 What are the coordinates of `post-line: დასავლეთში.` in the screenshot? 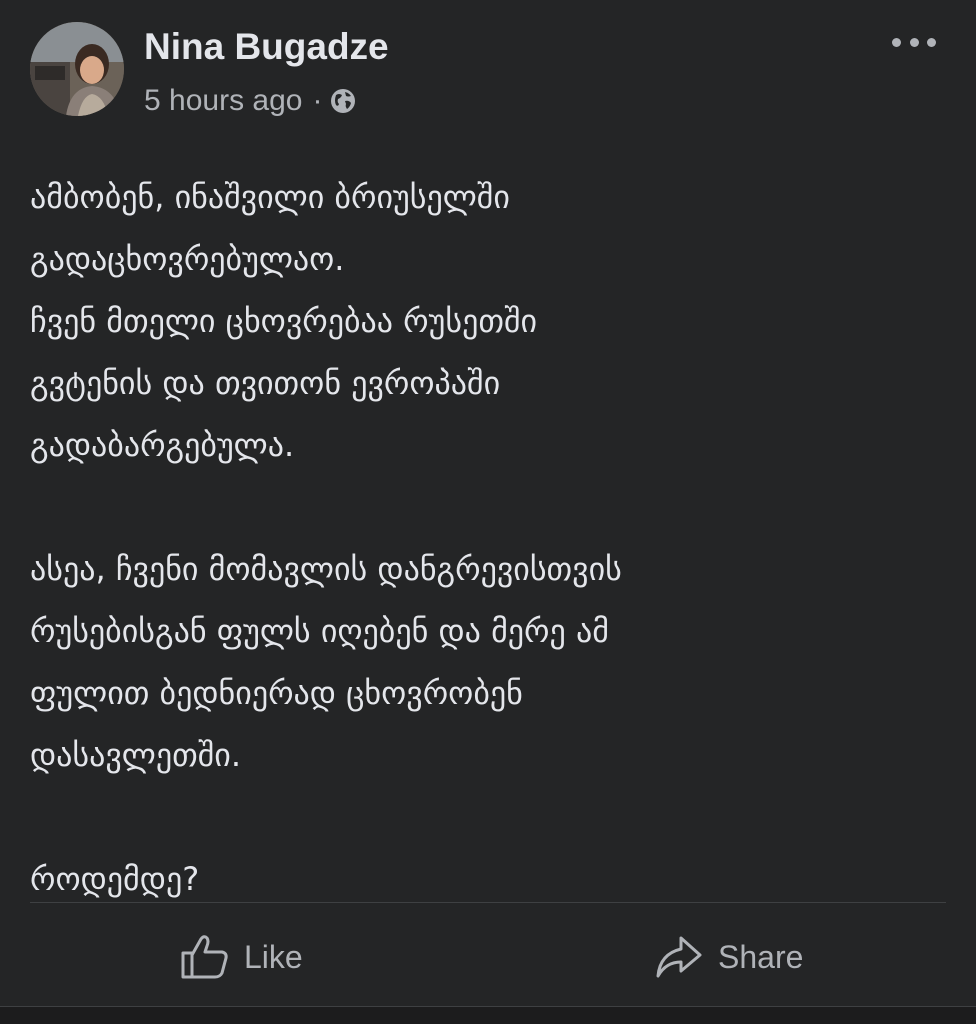 It's located at (136, 755).